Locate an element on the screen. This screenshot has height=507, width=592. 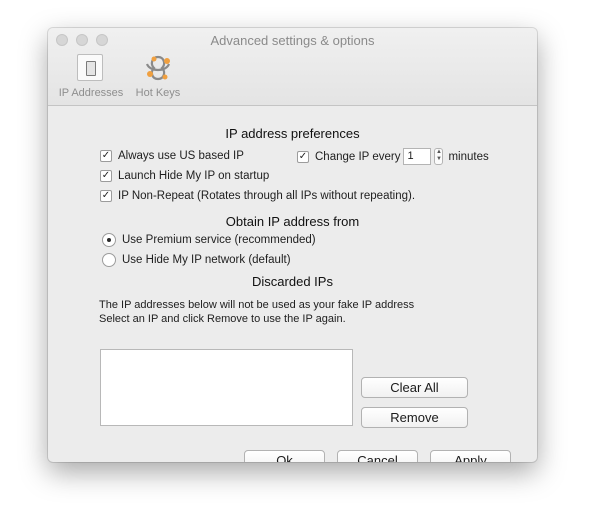
tab-hot-keys-label: Hot Keys is located at coordinates (158, 93).